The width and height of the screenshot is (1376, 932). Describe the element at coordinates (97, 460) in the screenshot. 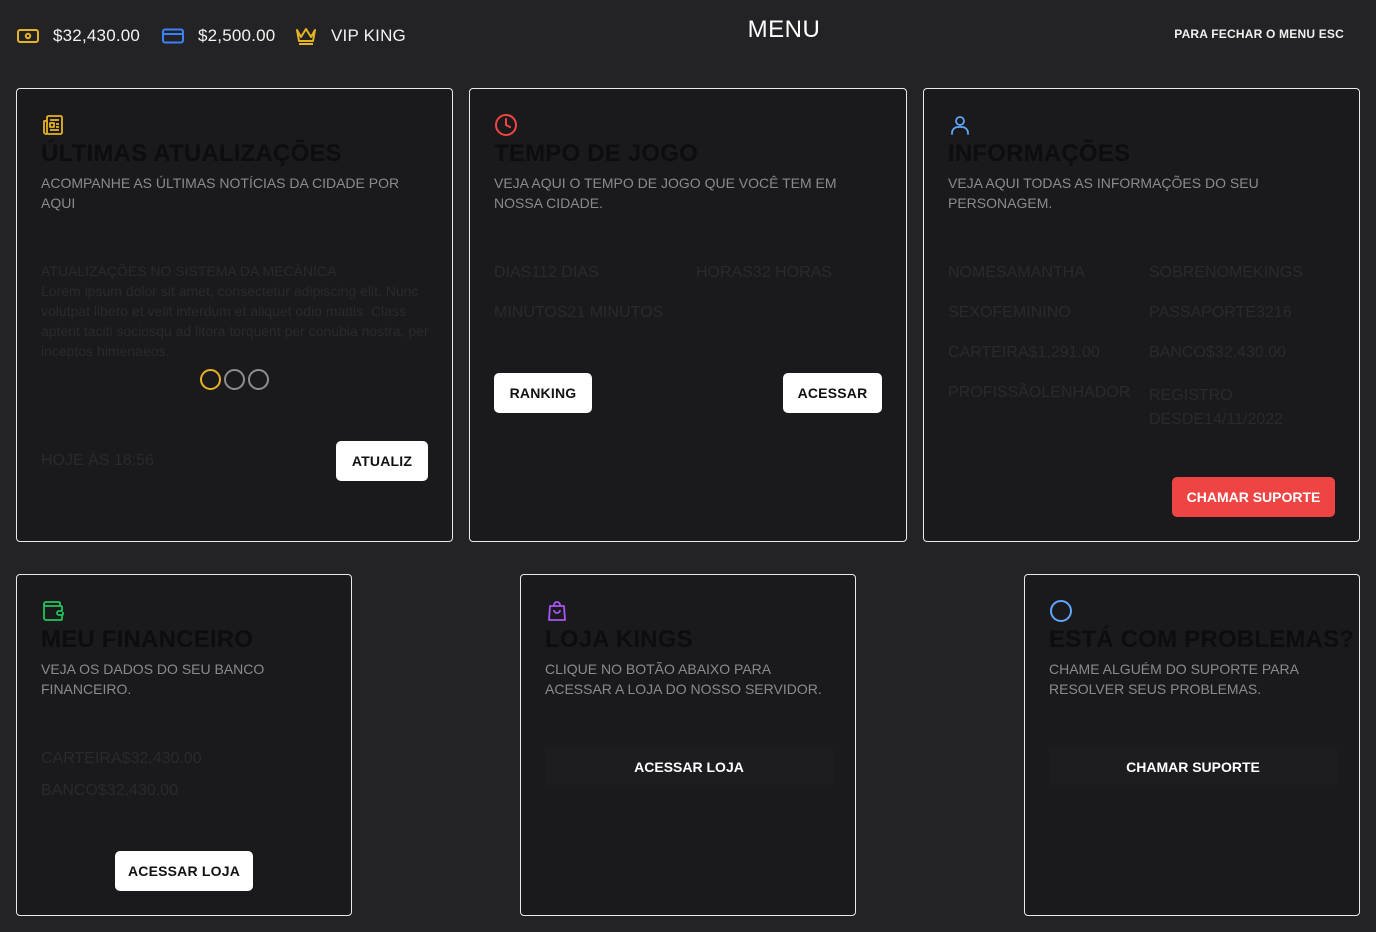

I see `news-date: HOJE ÀS 18:56` at that location.